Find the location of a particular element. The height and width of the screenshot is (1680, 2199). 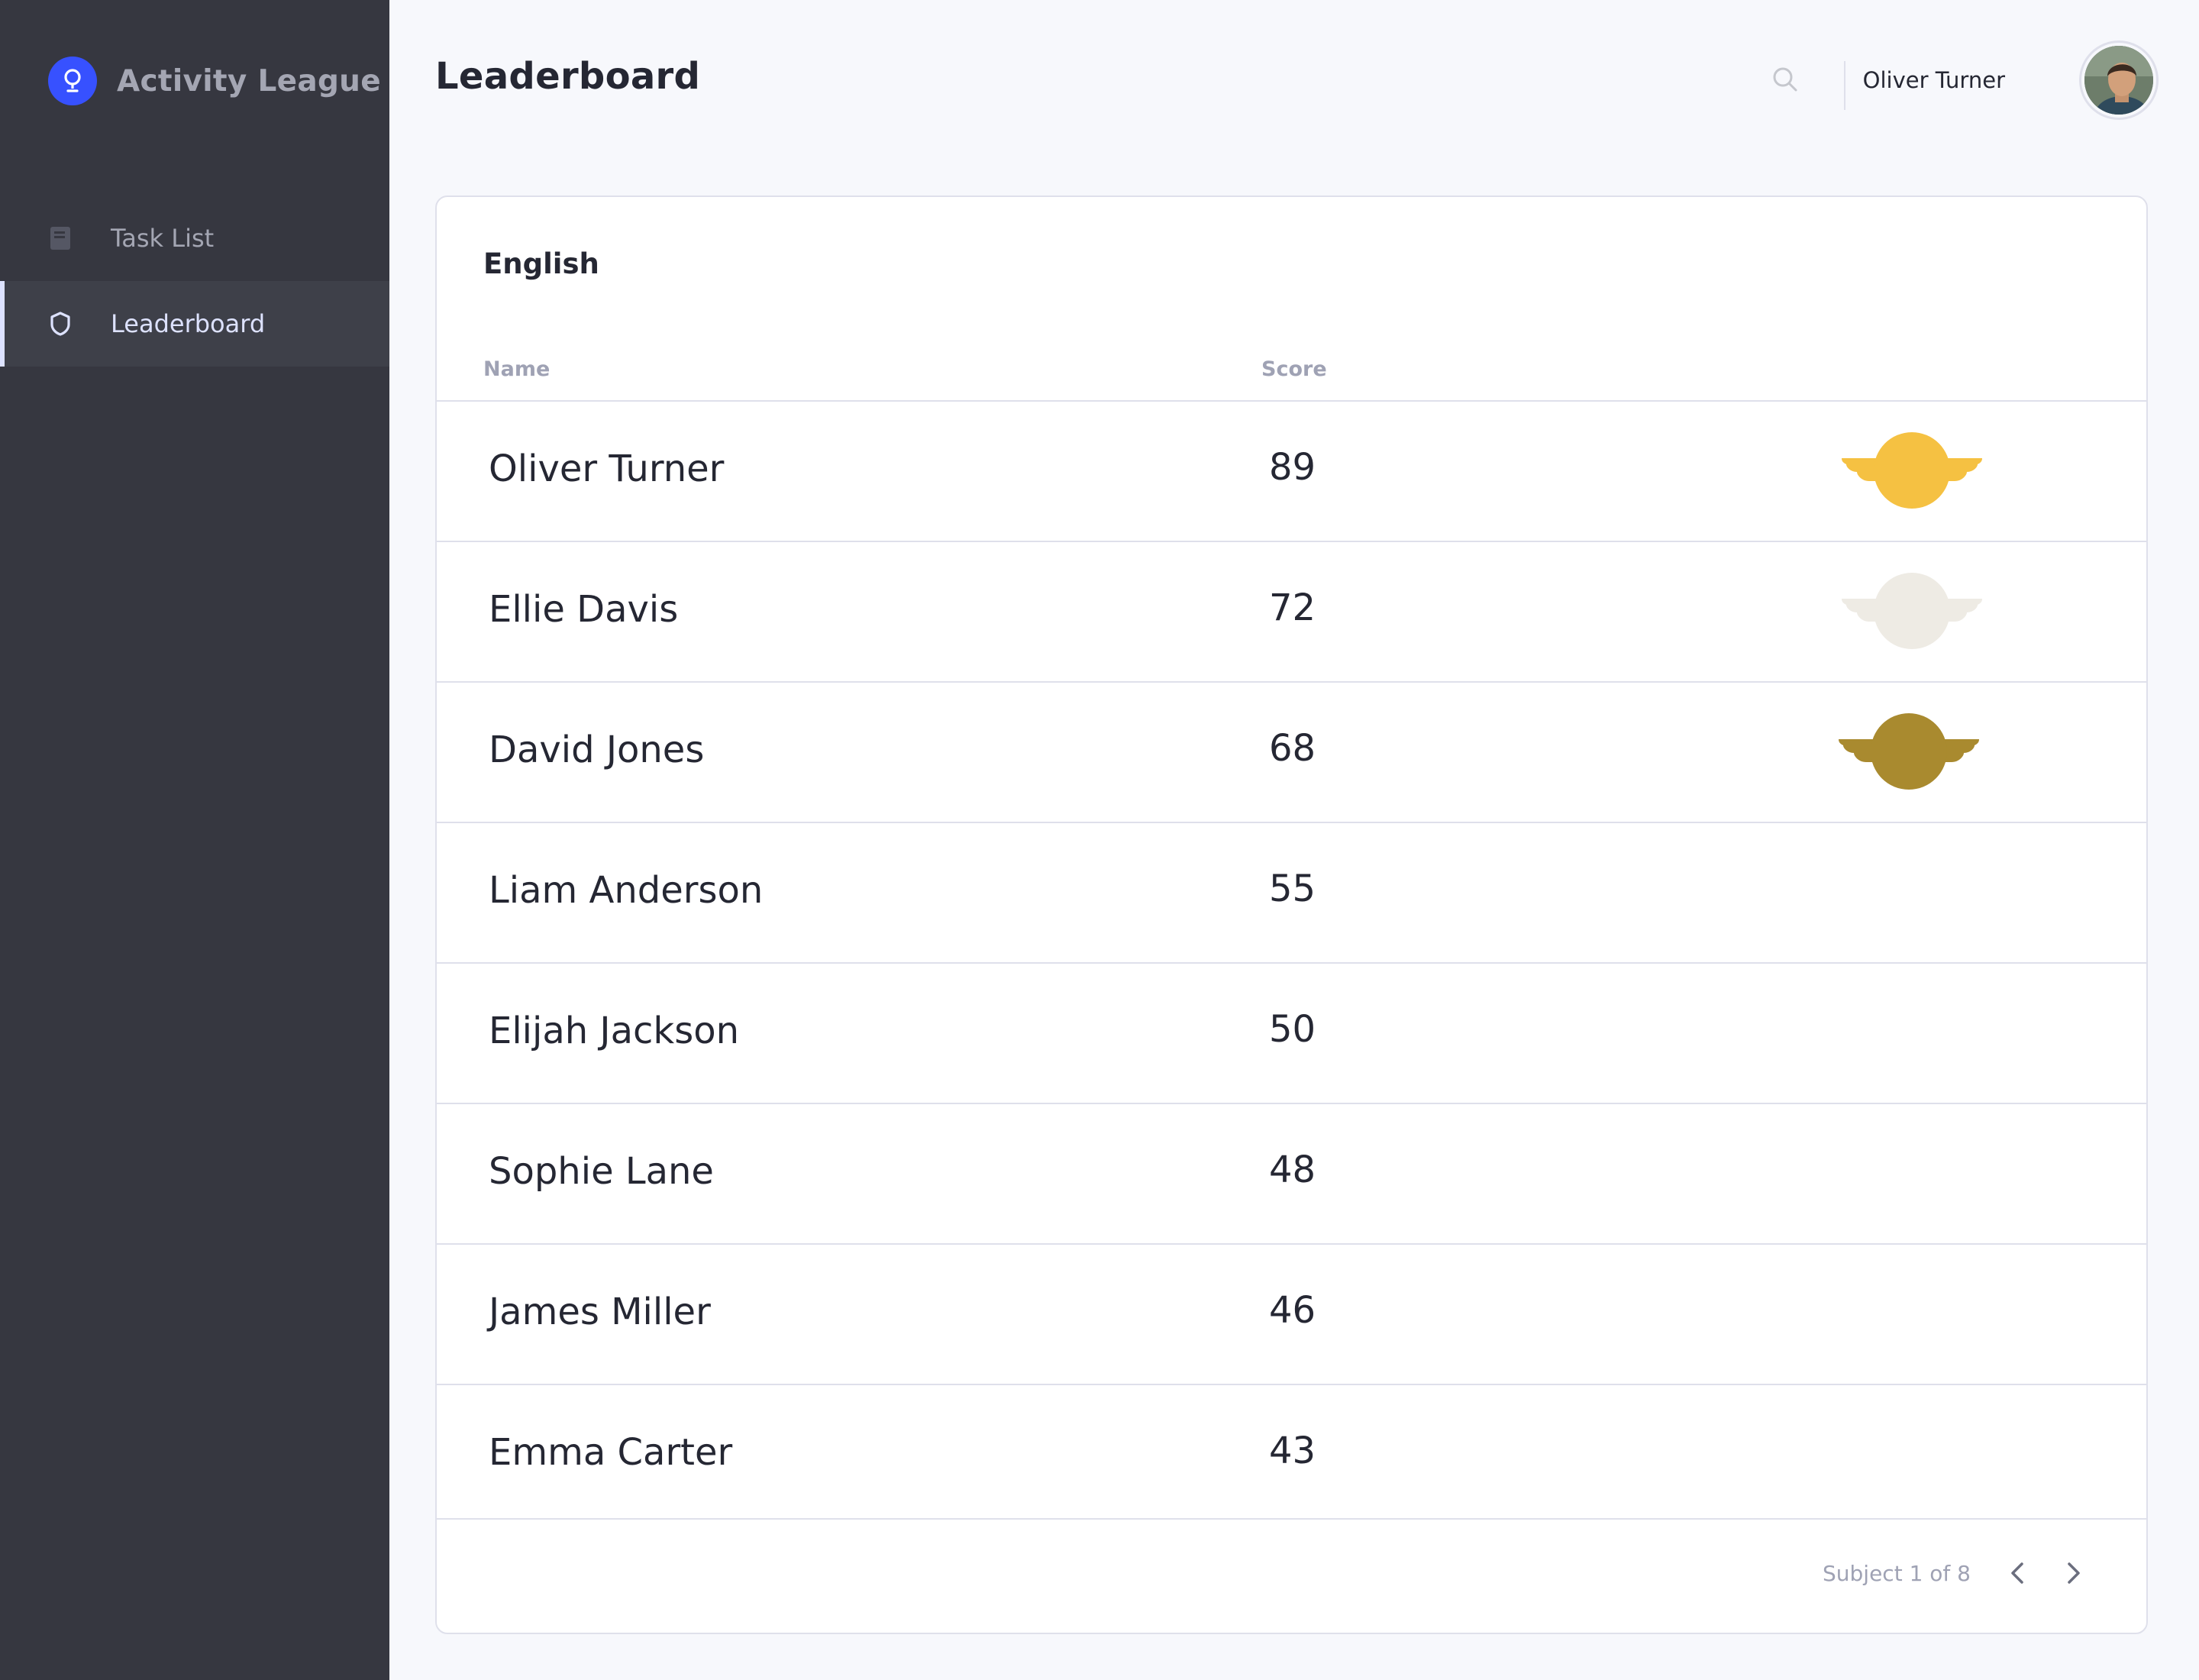

table-row: Sophie Lane 48 is located at coordinates (1292, 1173).